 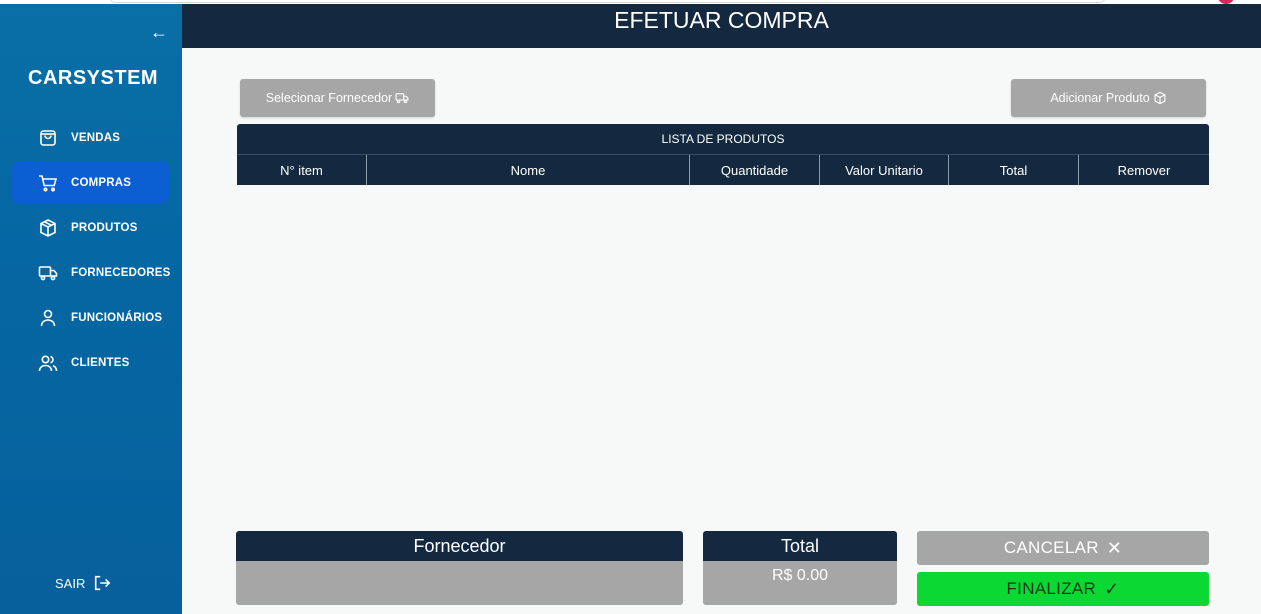 I want to click on sidebar-item-vendas: VENDAS, so click(x=90, y=137).